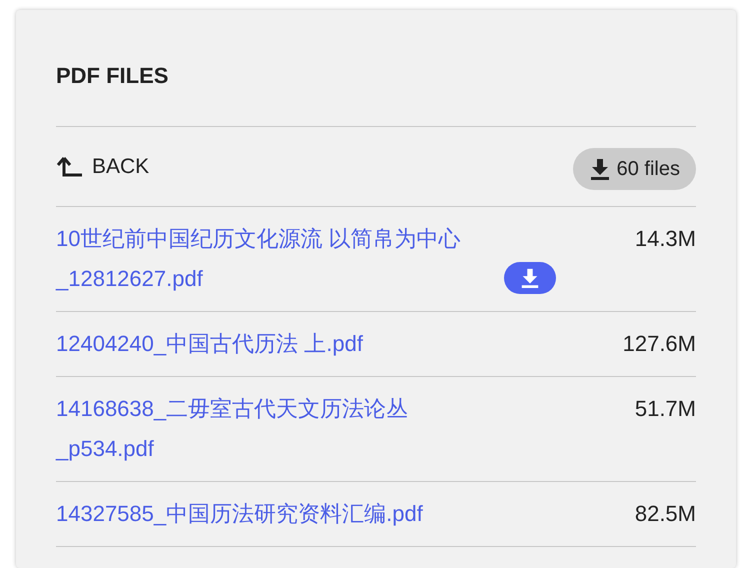  Describe the element at coordinates (103, 166) in the screenshot. I see `back-link: BACK` at that location.